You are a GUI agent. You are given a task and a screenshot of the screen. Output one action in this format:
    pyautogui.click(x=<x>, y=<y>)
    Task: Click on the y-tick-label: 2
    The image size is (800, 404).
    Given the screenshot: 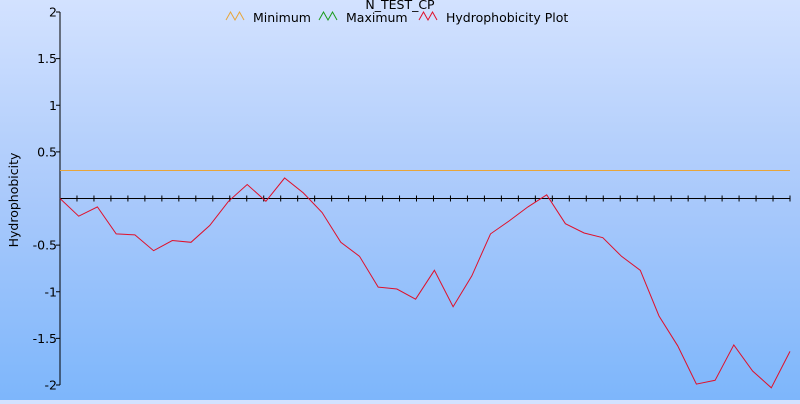 What is the action you would take?
    pyautogui.click(x=53, y=12)
    